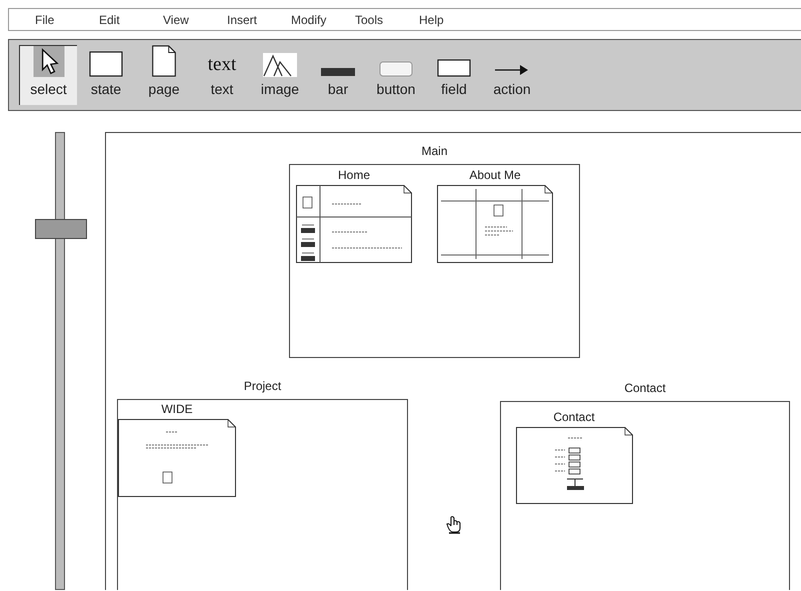  I want to click on page-title: Contact, so click(574, 418).